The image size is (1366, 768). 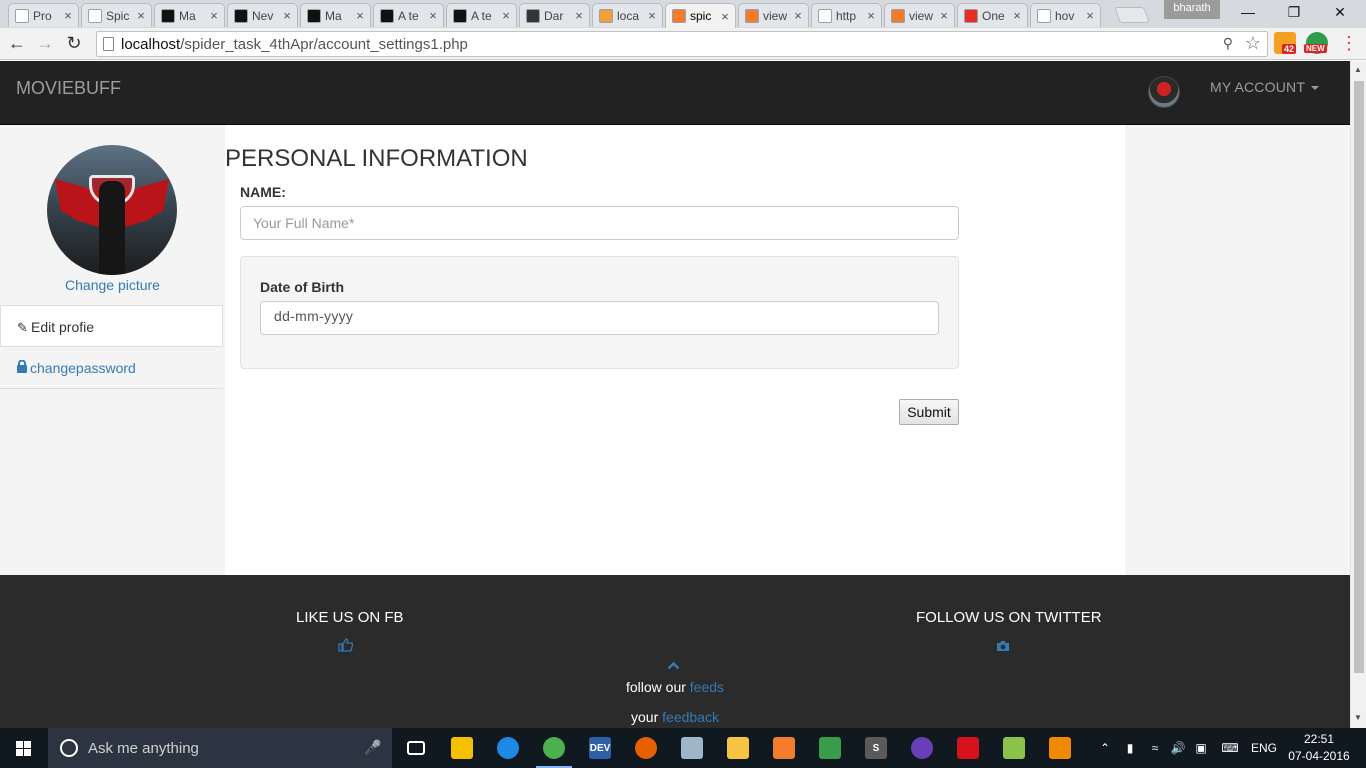 What do you see at coordinates (1358, 717) in the screenshot?
I see `scroll-down-arrow-icon: ▼` at bounding box center [1358, 717].